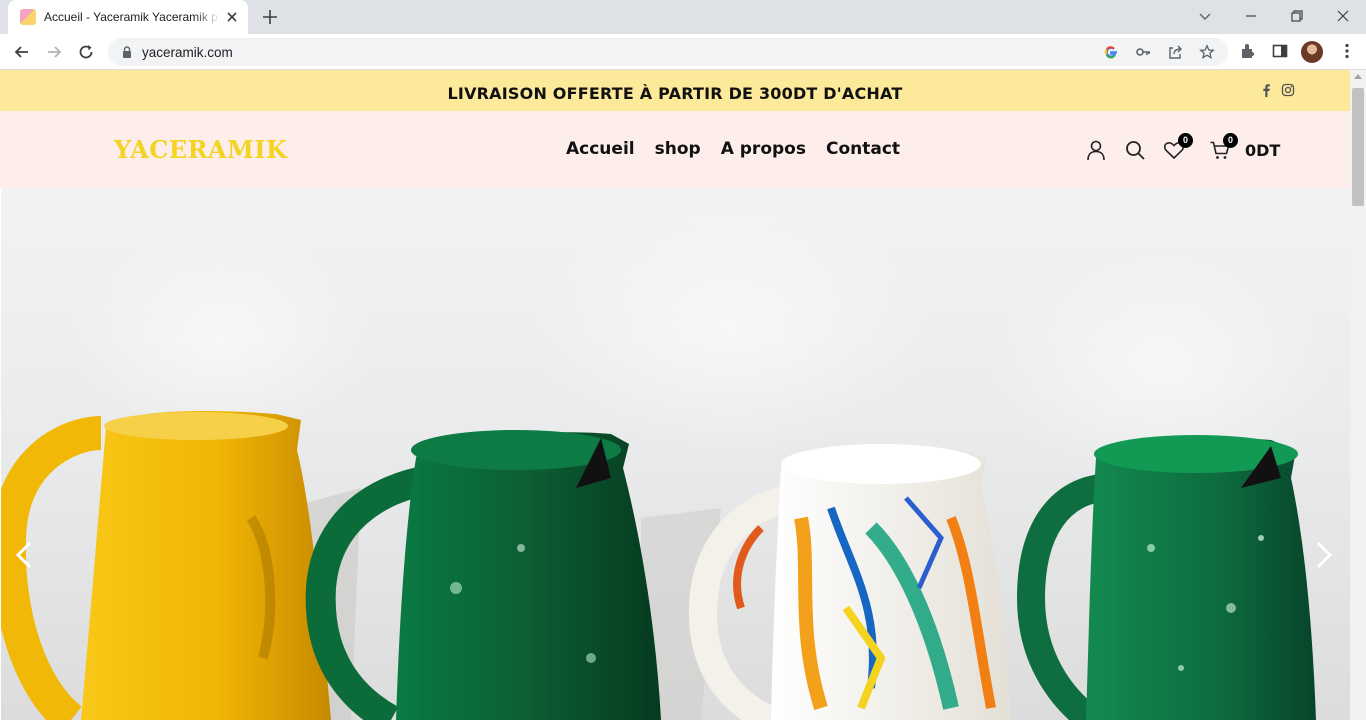 The width and height of the screenshot is (1366, 720). Describe the element at coordinates (1324, 555) in the screenshot. I see `next-slide-icon` at that location.